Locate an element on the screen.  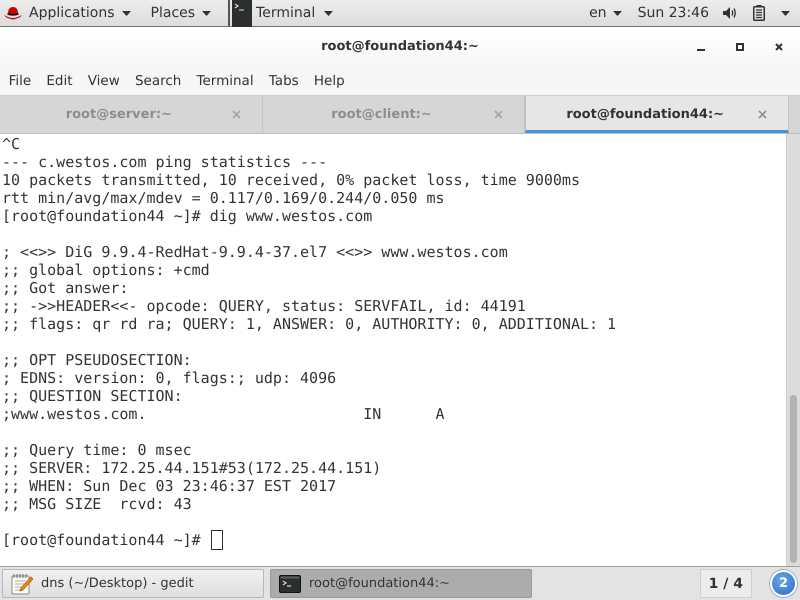
terminal-line: [root@foundation44 ~]# dig www.westos.com is located at coordinates (187, 216).